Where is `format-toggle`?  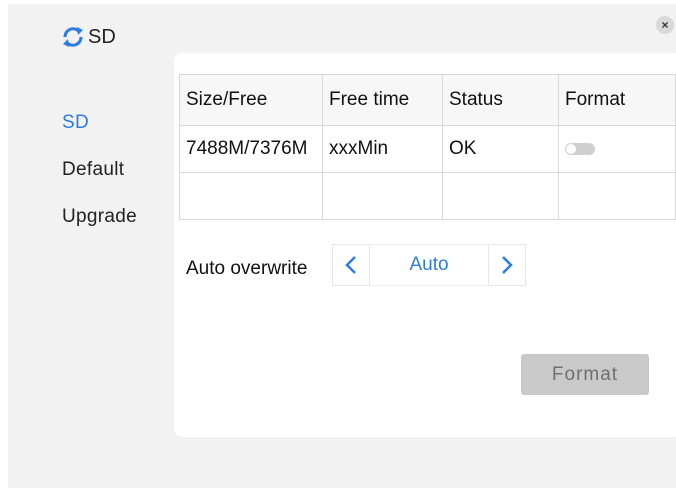
format-toggle is located at coordinates (580, 148).